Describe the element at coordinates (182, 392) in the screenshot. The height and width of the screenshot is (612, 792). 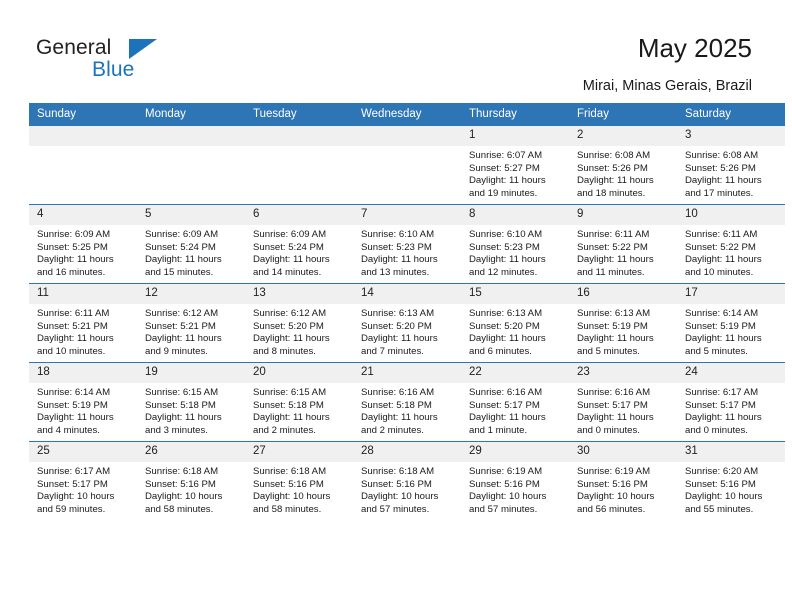
I see `sunrise-text: Sunrise: 6:15 AM` at that location.